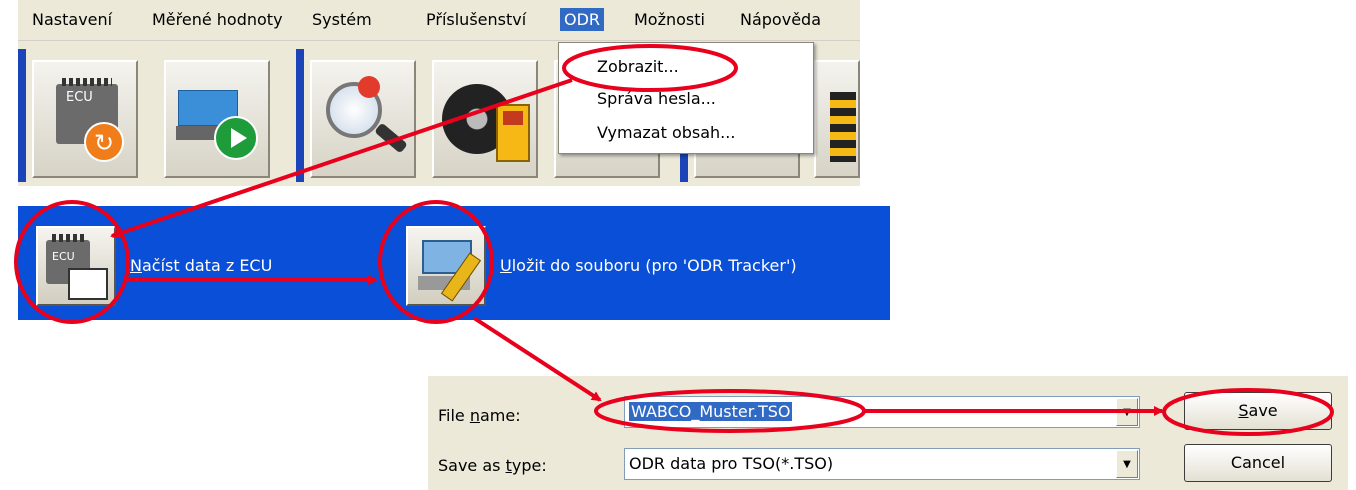  What do you see at coordinates (479, 415) in the screenshot?
I see `file-name-label: File name:` at bounding box center [479, 415].